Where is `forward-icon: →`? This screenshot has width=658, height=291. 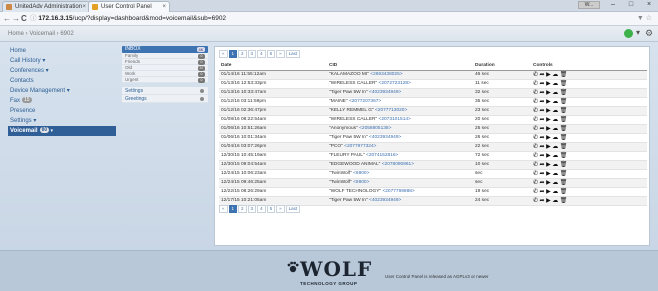
forward-icon: → is located at coordinates (16, 19).